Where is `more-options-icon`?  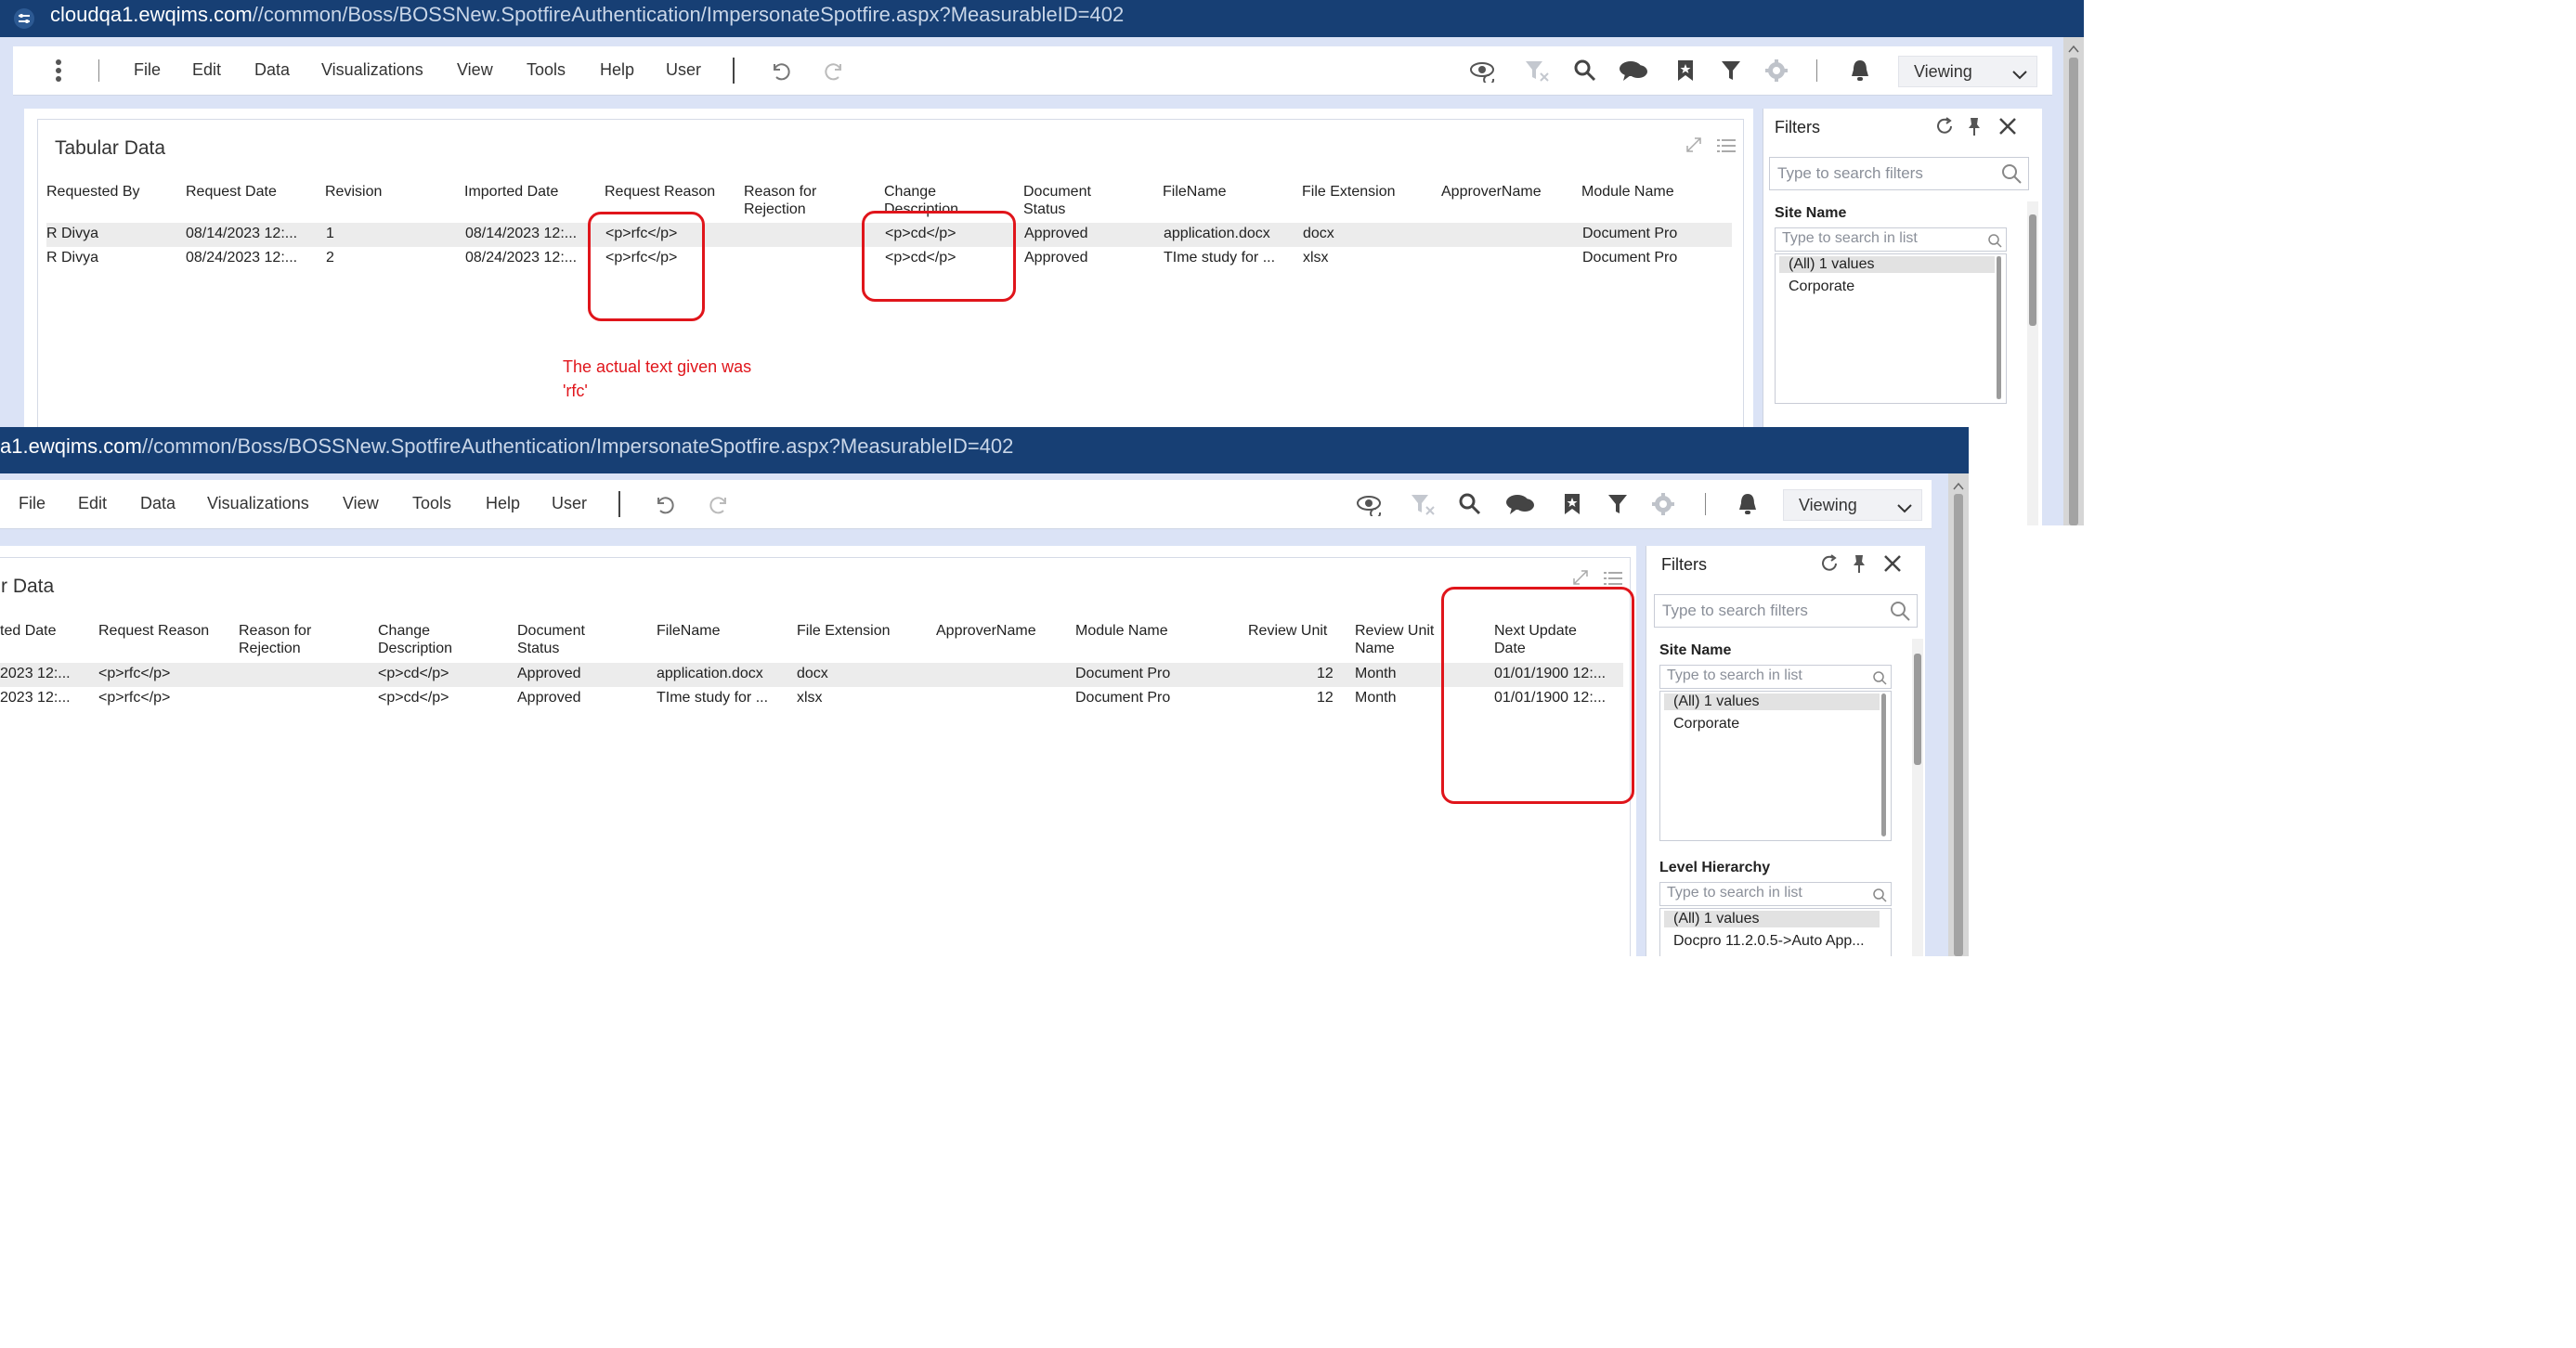
more-options-icon is located at coordinates (59, 71).